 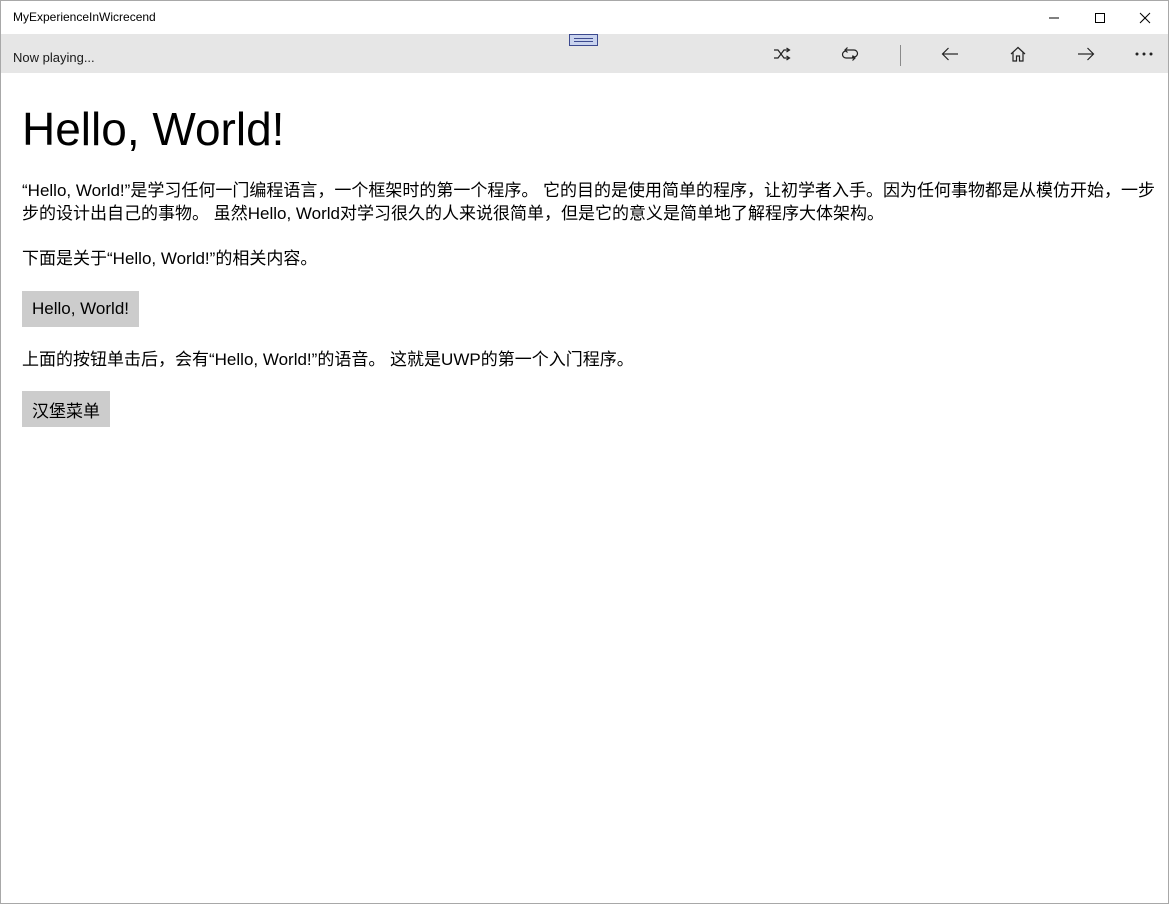 I want to click on arrow-left-icon, so click(x=949, y=53).